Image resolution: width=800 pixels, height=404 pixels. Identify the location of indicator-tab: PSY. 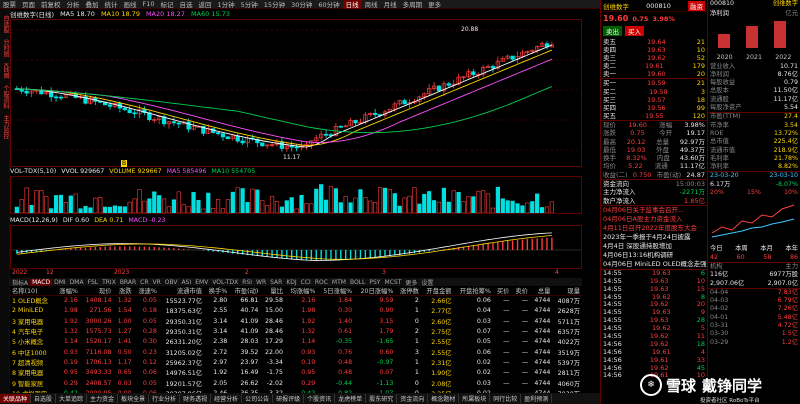
(374, 282).